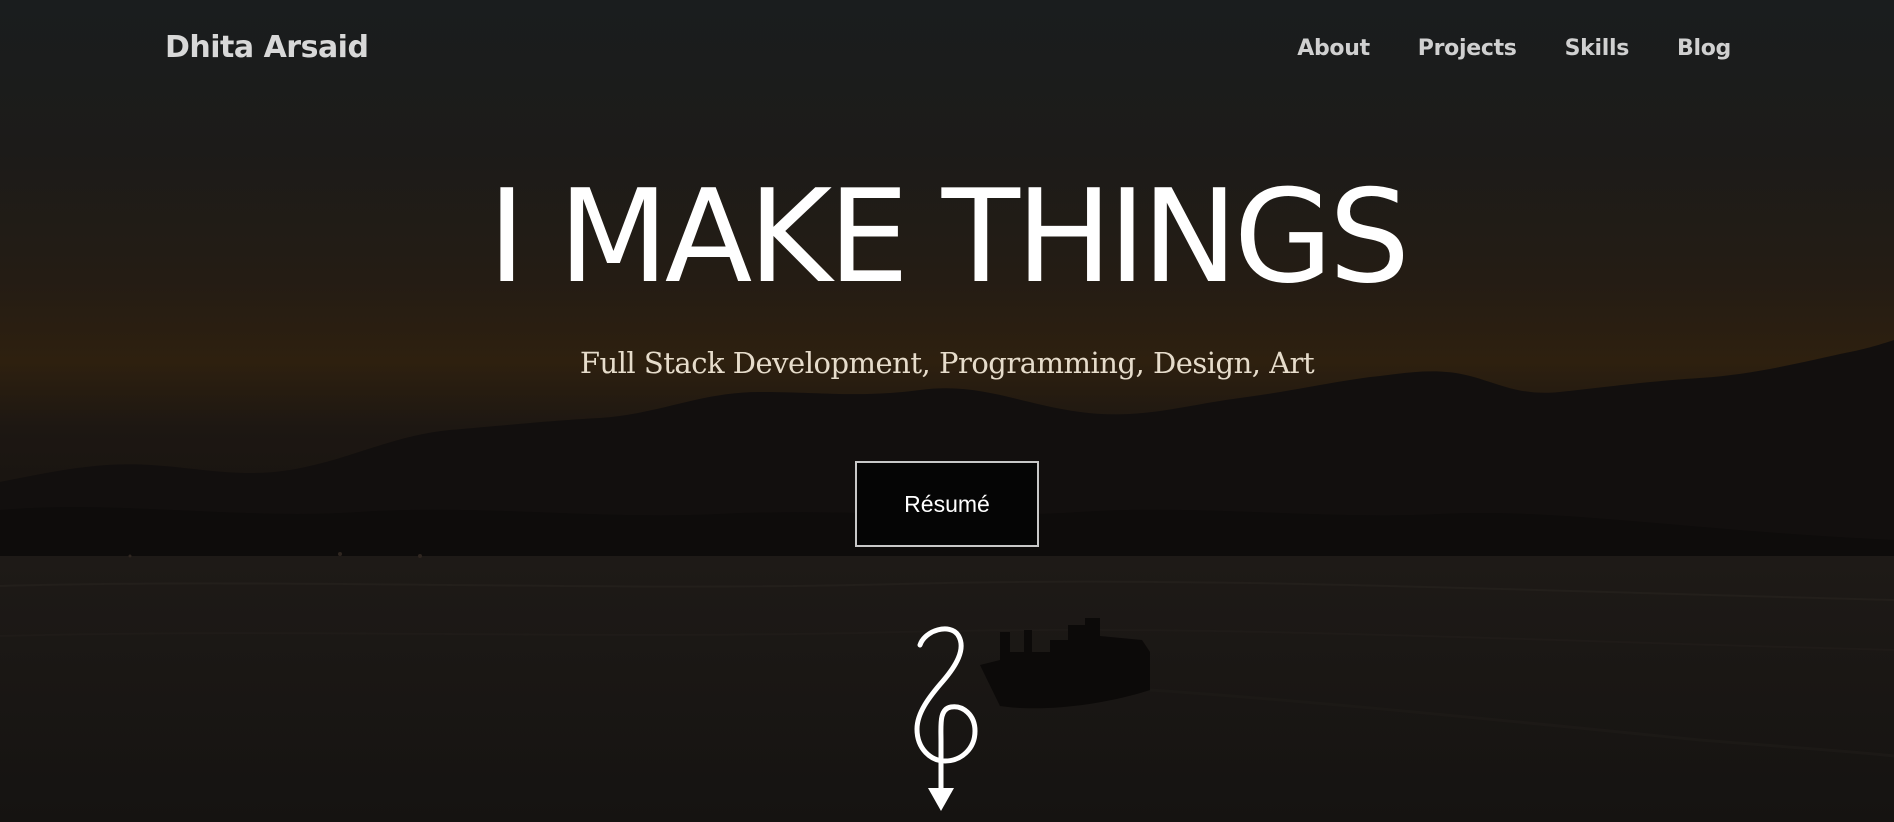 This screenshot has height=822, width=1894. What do you see at coordinates (1704, 48) in the screenshot?
I see `nav-link-blog: Blog` at bounding box center [1704, 48].